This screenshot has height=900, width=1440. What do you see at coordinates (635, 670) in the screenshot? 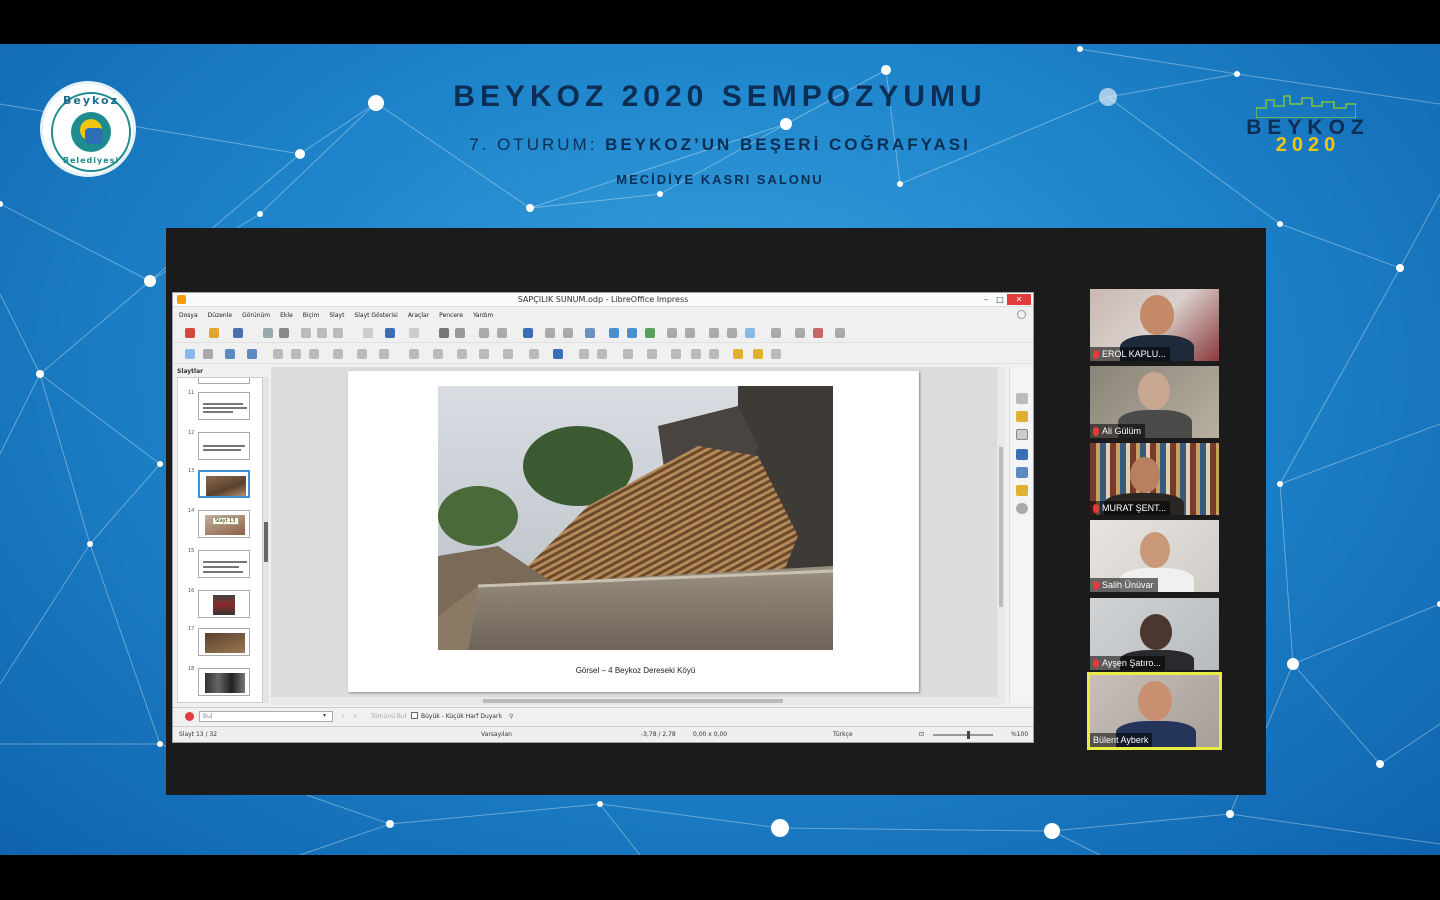
I see `slide-caption: Görsel – 4 Beykoz Dereseki Köyü` at bounding box center [635, 670].